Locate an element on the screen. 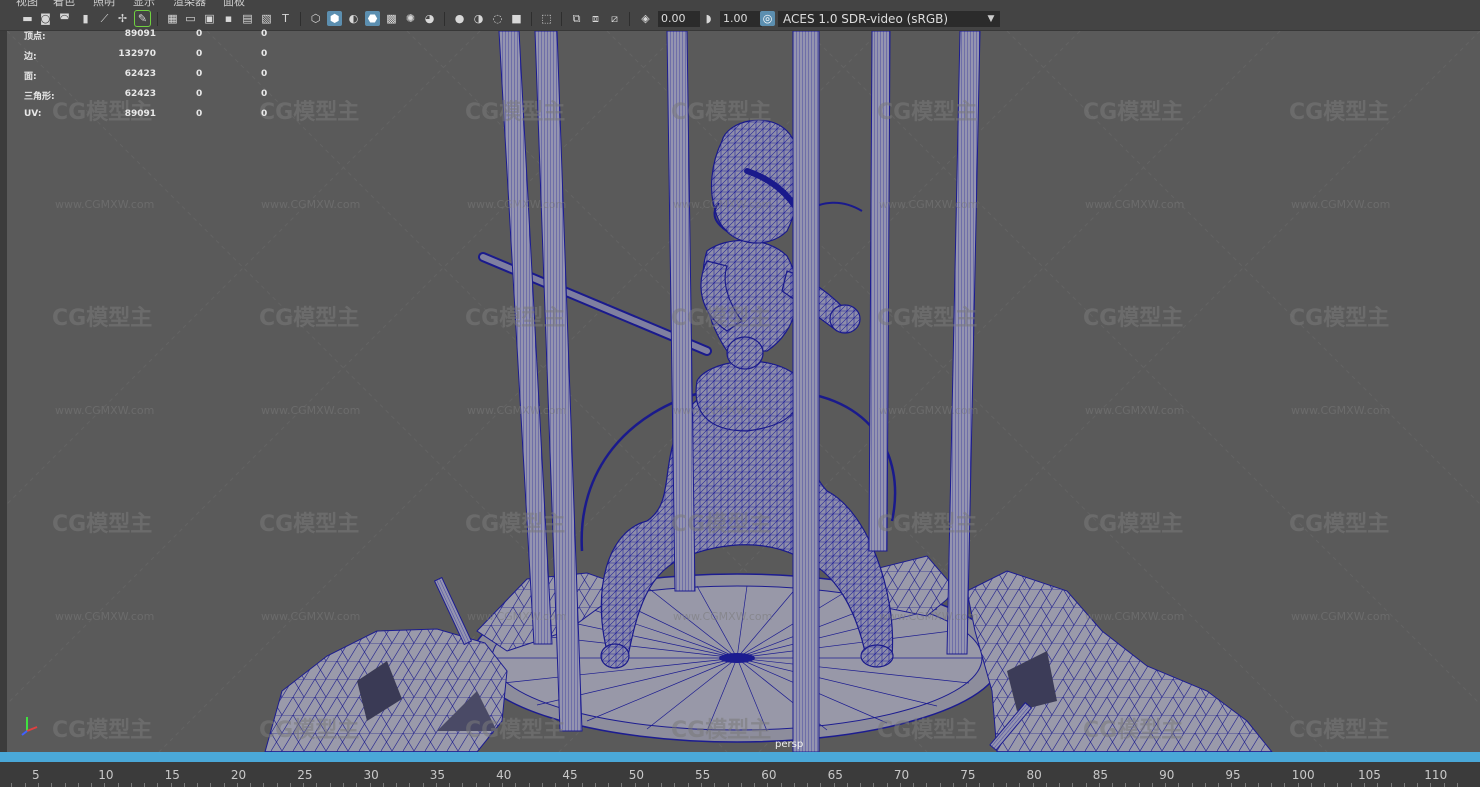 This screenshot has height=787, width=1480. default-lighting-icon: ▩ is located at coordinates (391, 18).